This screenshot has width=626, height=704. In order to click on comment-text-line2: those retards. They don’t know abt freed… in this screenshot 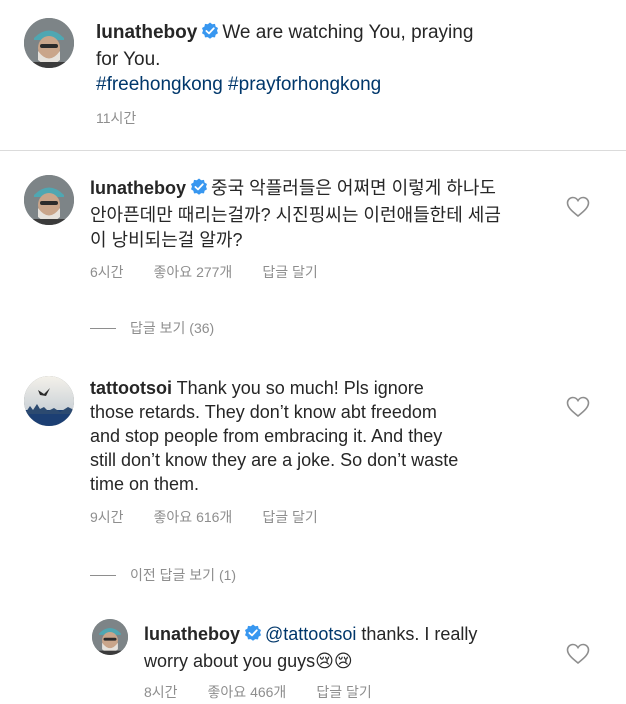, I will do `click(263, 412)`.